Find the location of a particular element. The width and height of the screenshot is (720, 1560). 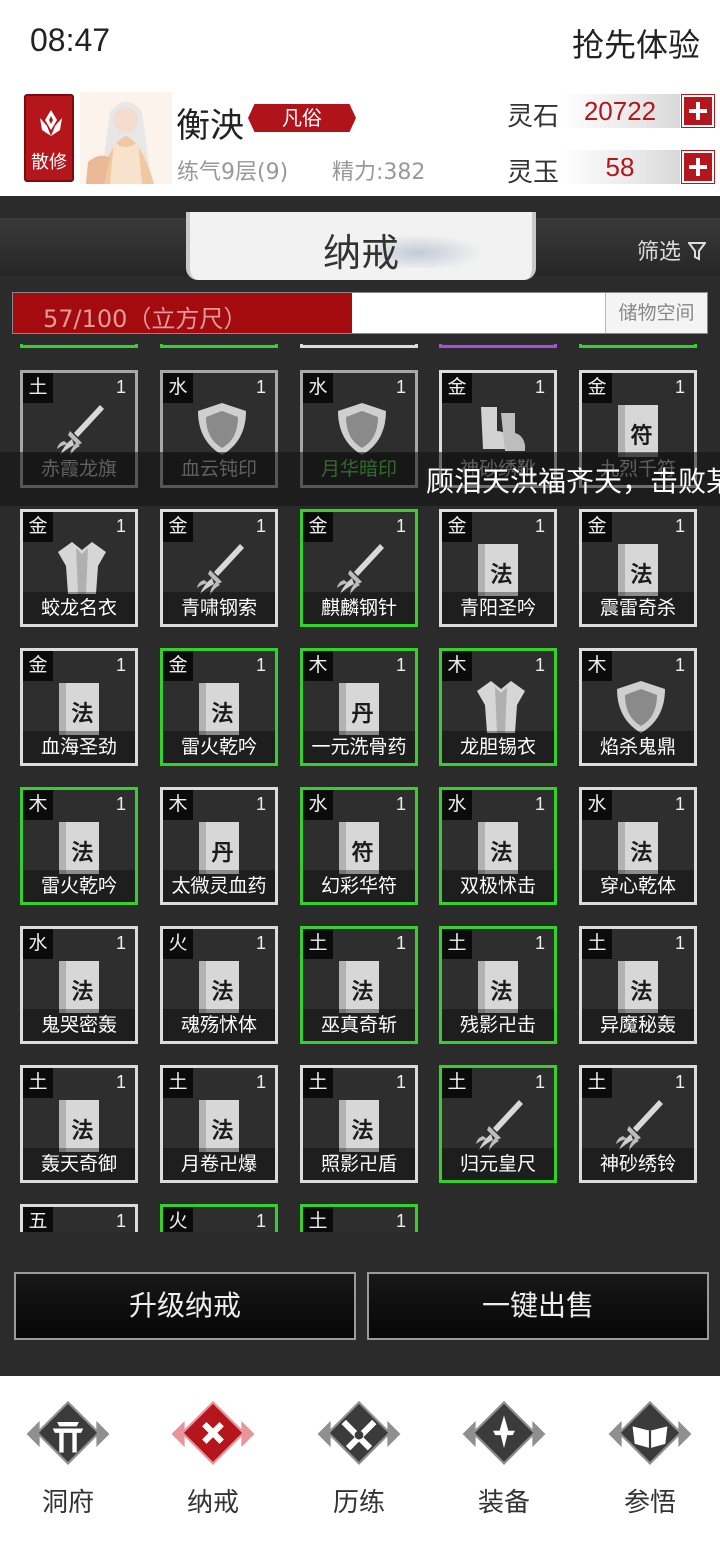

item-slot: 木 1 龙胆锡衣 is located at coordinates (498, 707).